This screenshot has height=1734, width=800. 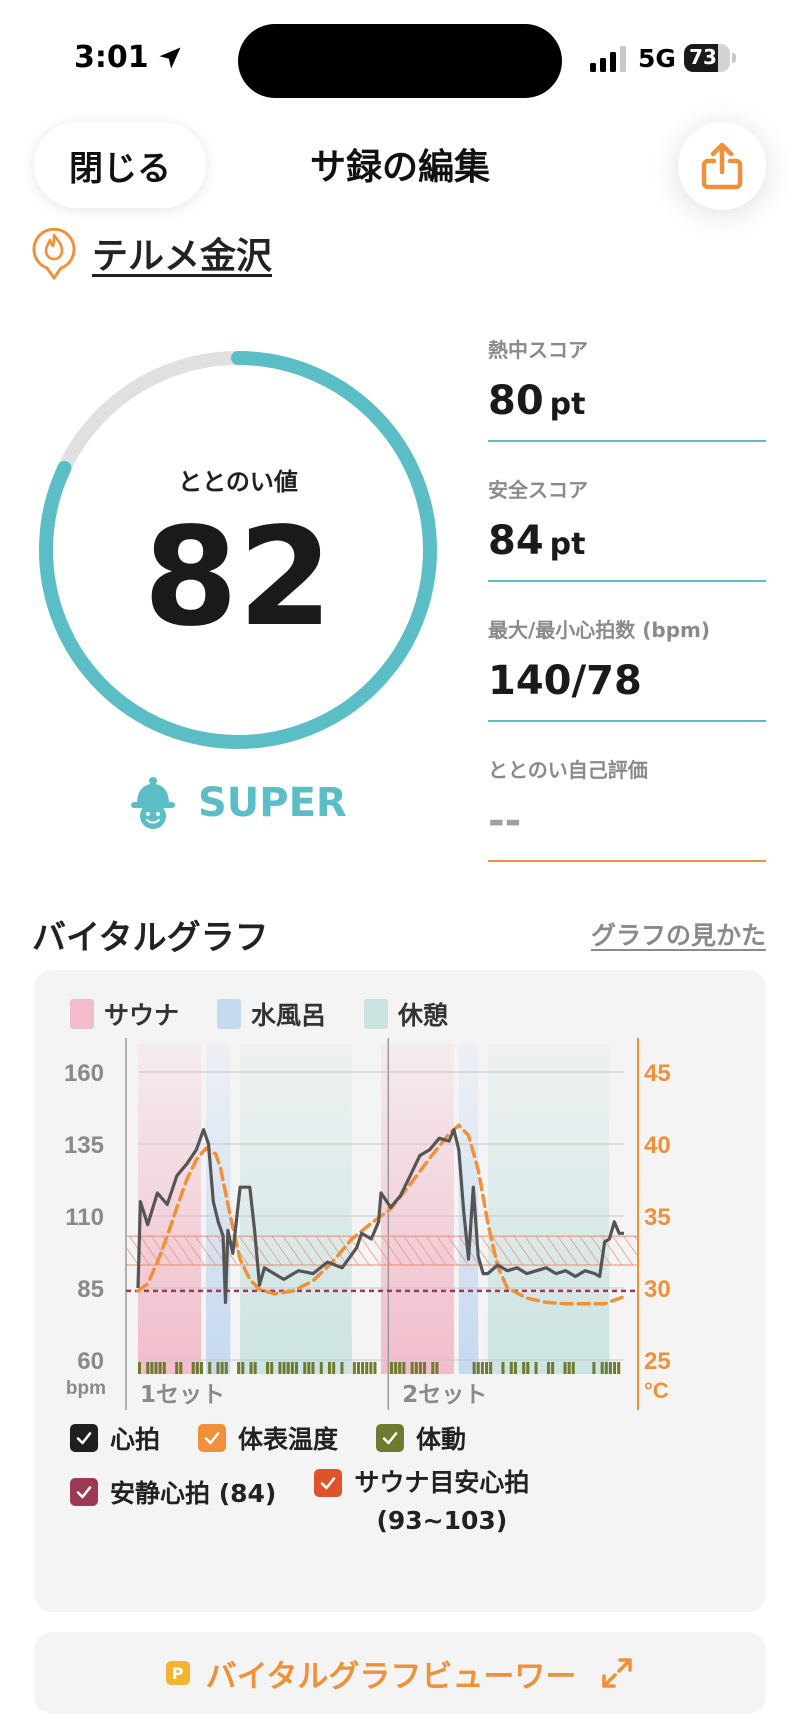 I want to click on series-toggle-row-2: 安静心拍 (84) サウナ目安心拍 (93~103), so click(x=318, y=1502).